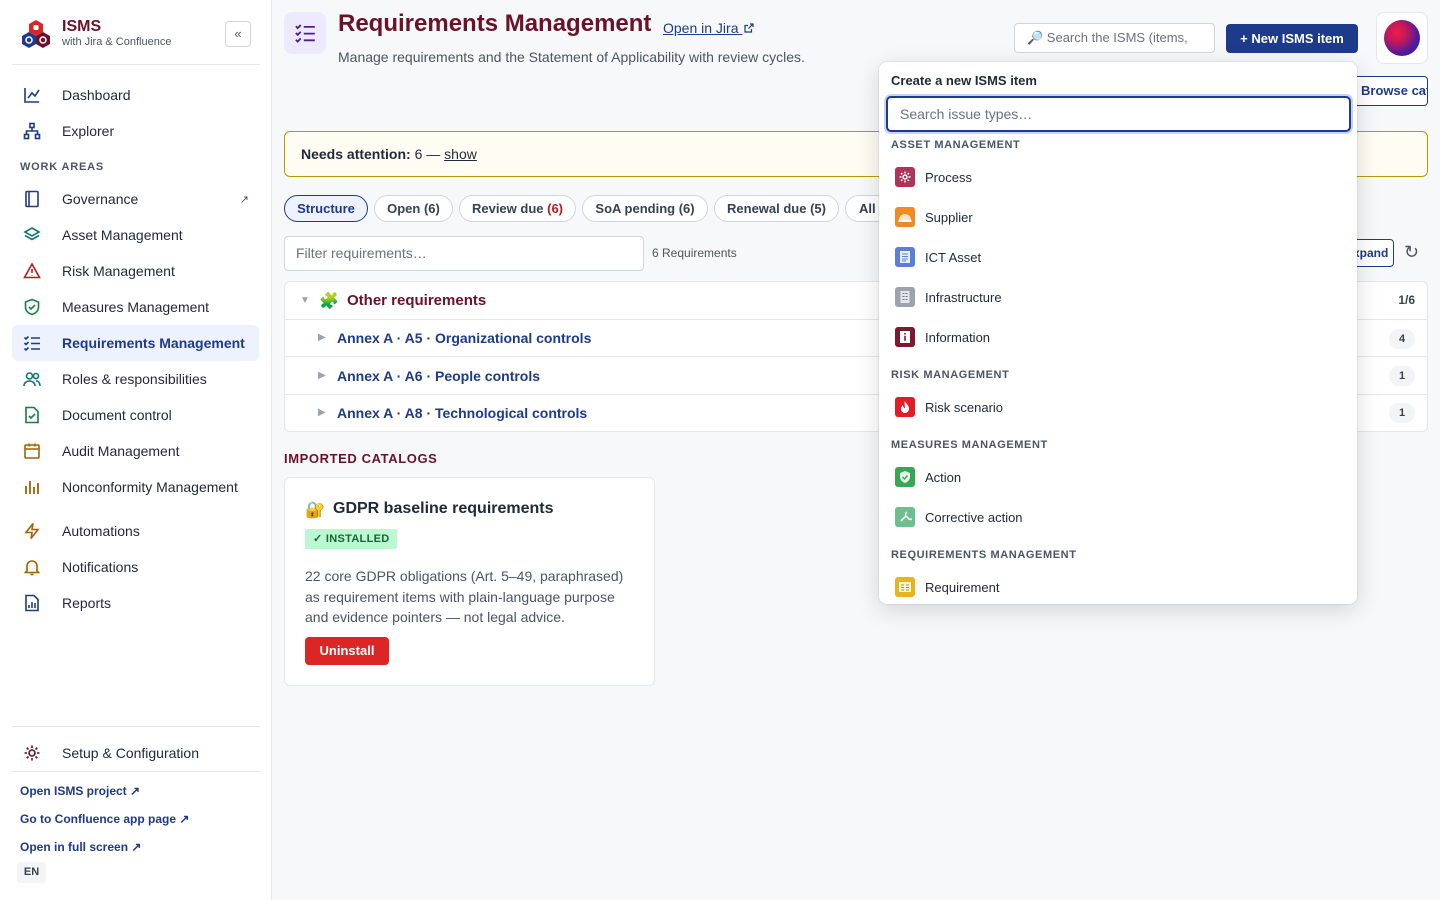 The image size is (1440, 900). Describe the element at coordinates (32, 343) in the screenshot. I see `checklist-icon` at that location.